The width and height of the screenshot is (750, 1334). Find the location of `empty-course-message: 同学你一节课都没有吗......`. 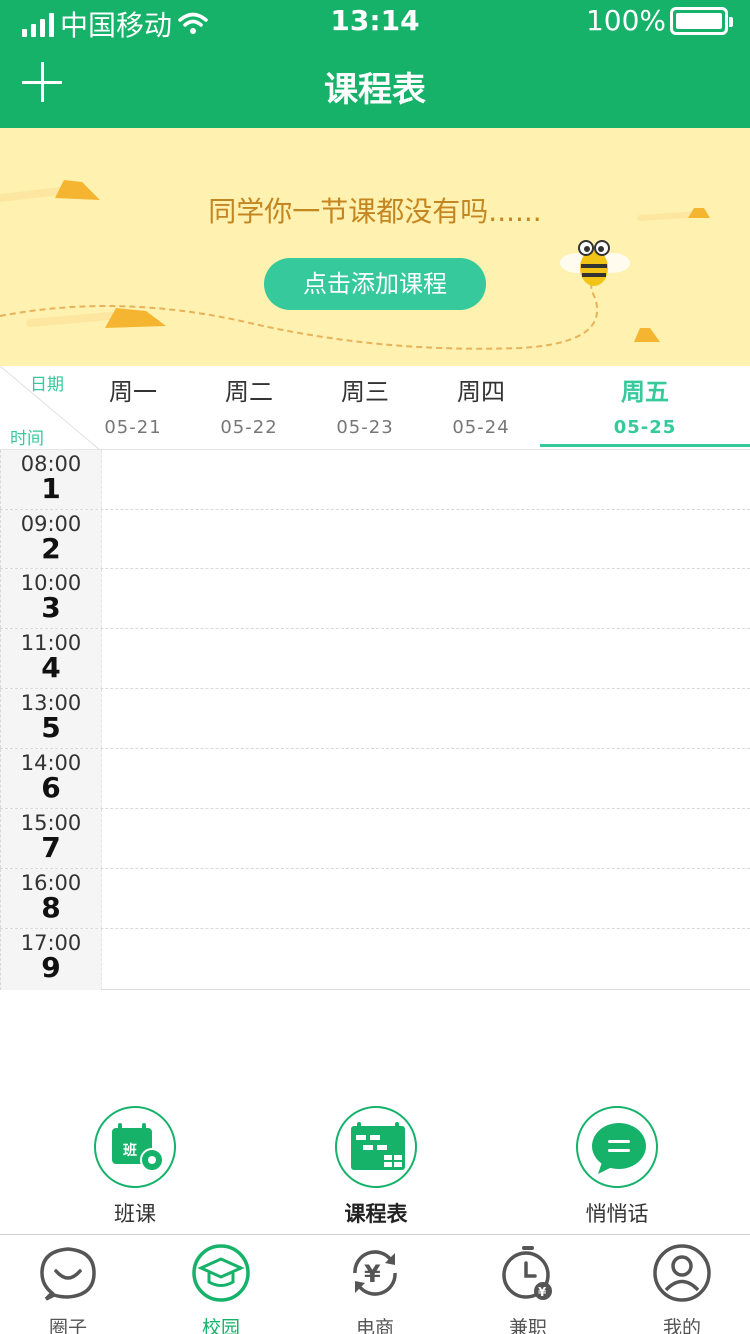

empty-course-message: 同学你一节课都没有吗...... is located at coordinates (375, 211).